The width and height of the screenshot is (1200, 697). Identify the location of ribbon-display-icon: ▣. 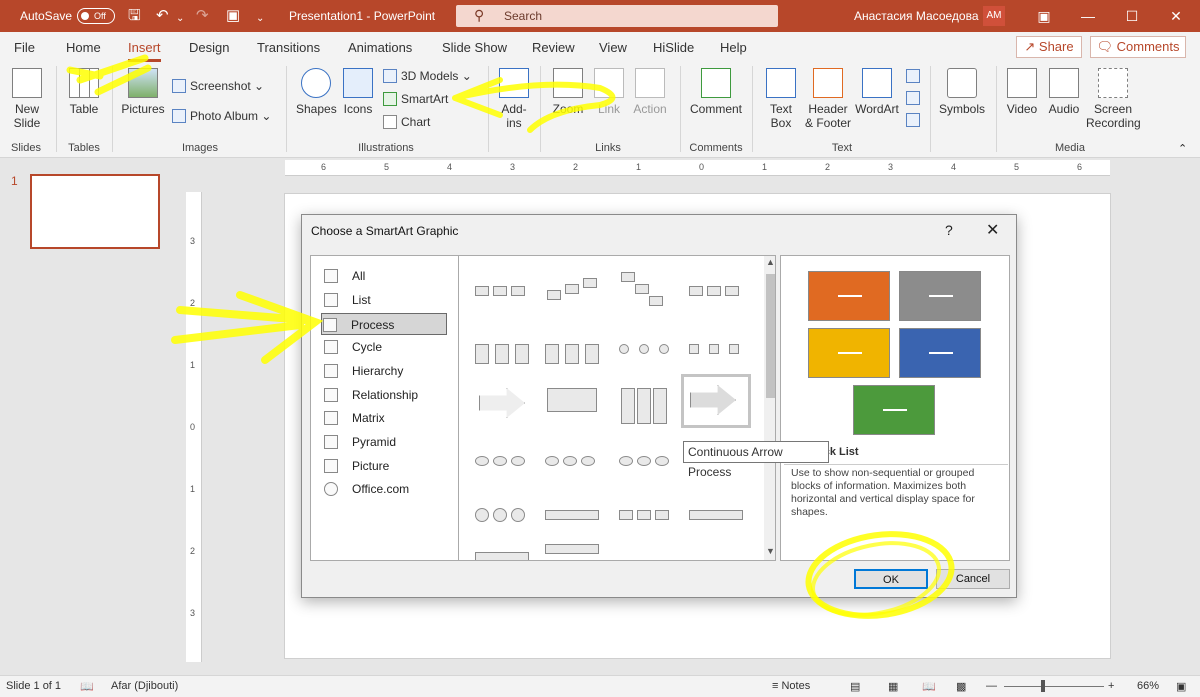
(1044, 16).